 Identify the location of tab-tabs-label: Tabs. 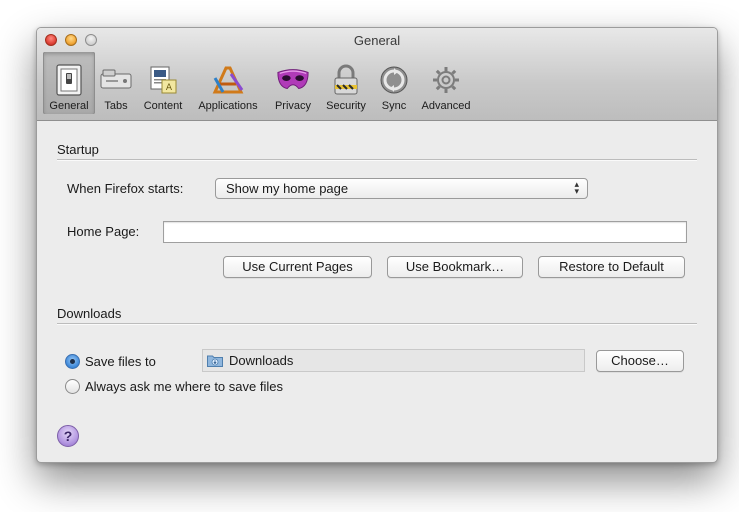
(116, 106).